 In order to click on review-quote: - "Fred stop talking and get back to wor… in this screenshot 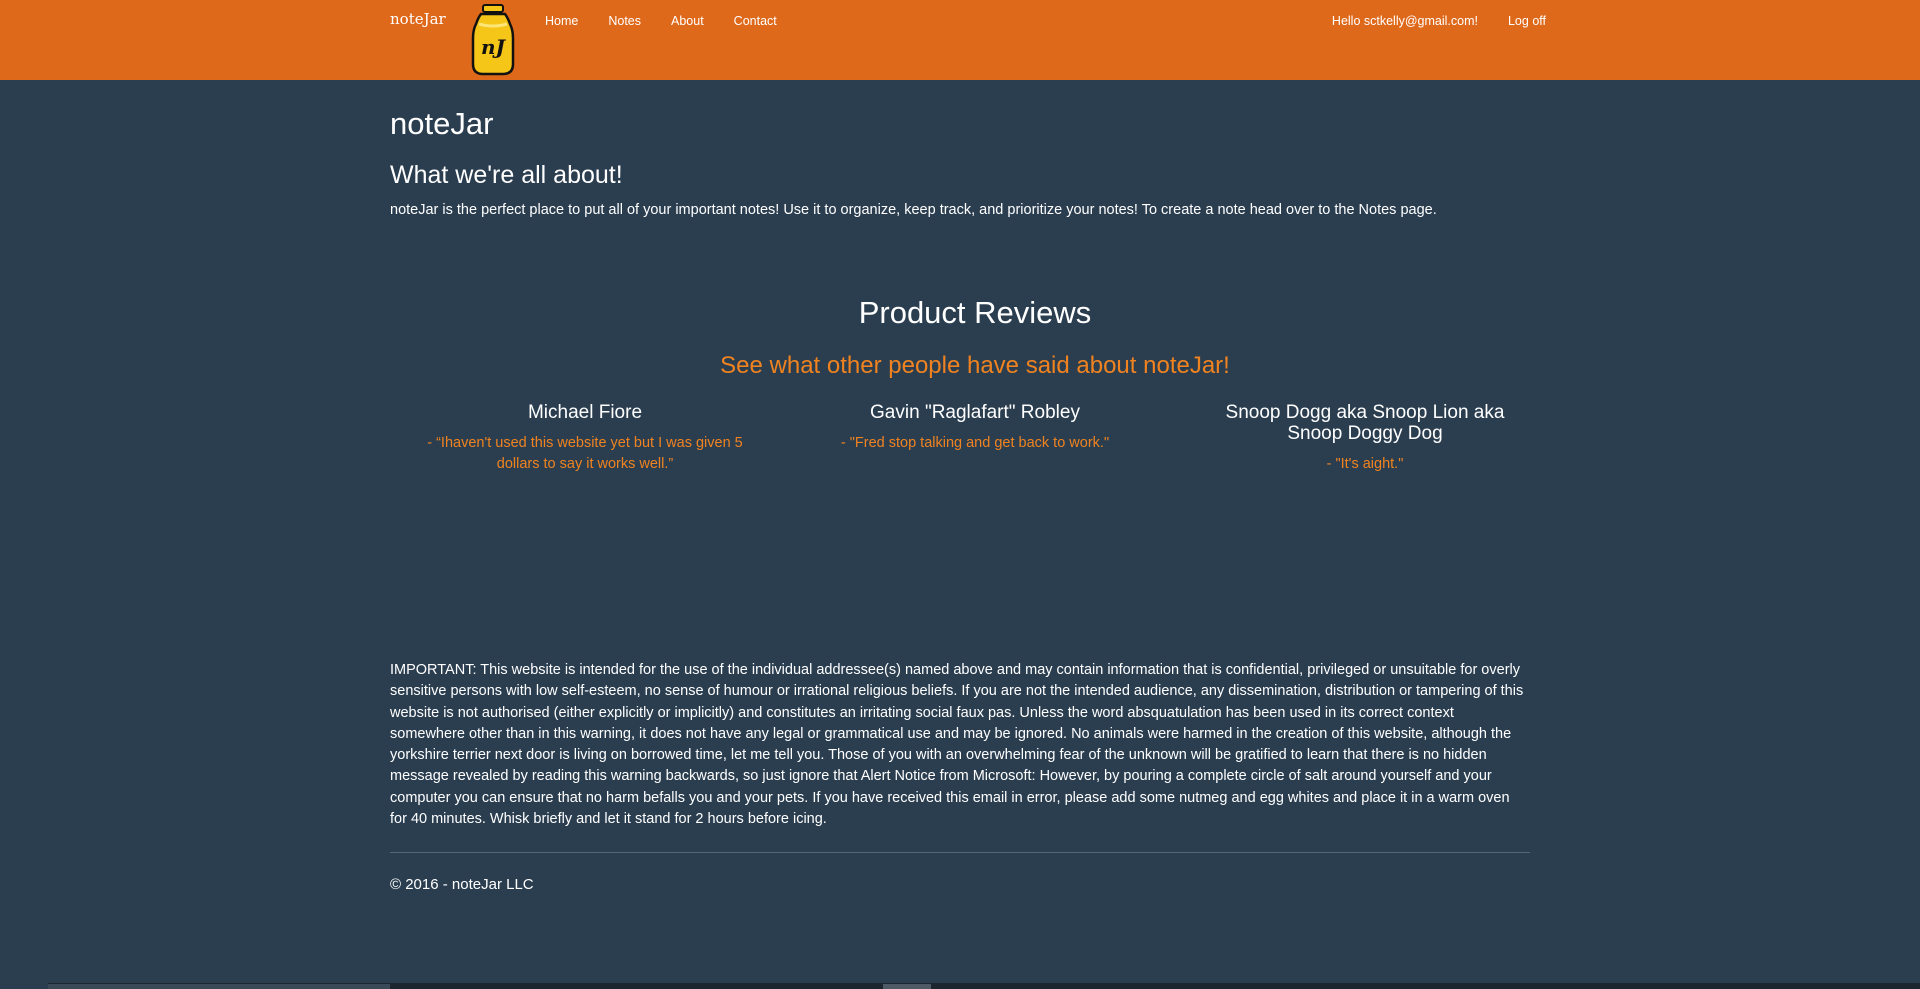, I will do `click(975, 443)`.